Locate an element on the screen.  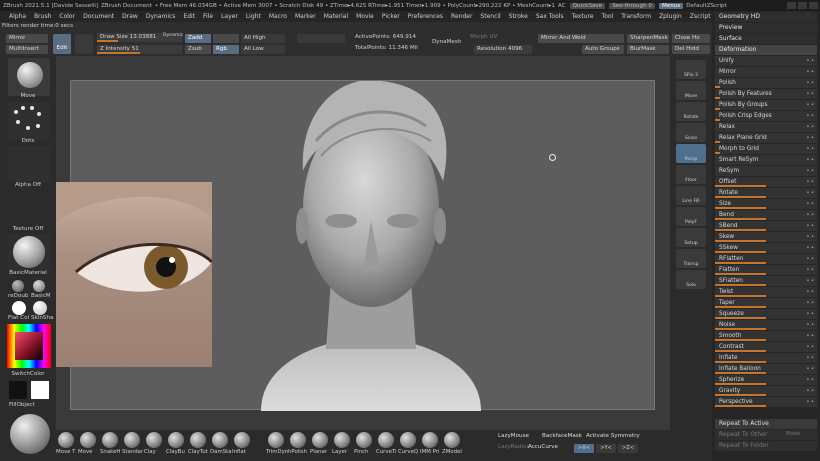
quicksave-button: QuickSave is located at coordinates (587, 5).